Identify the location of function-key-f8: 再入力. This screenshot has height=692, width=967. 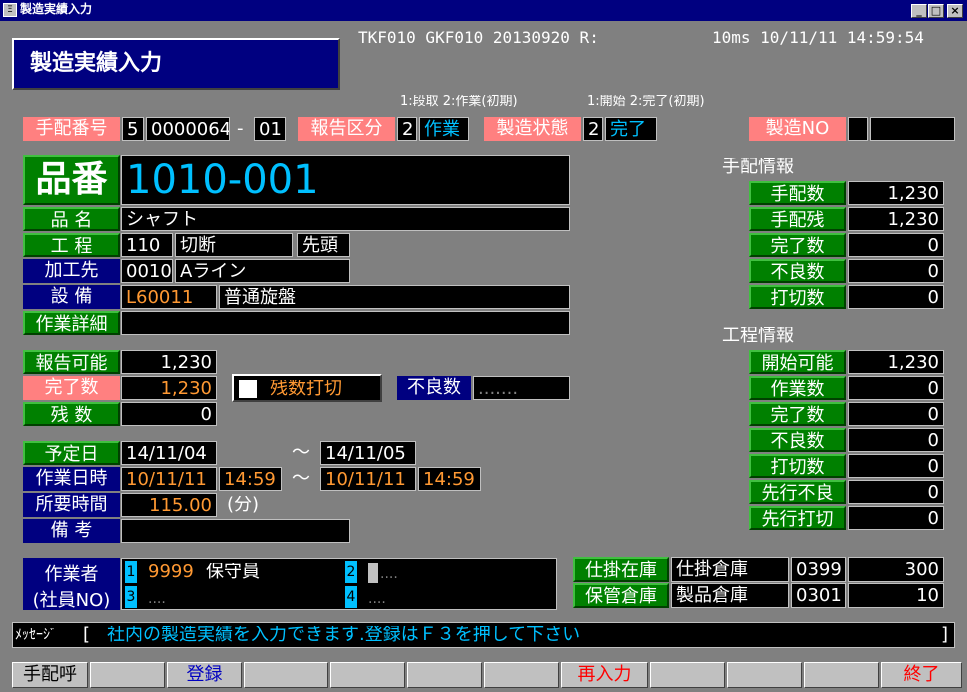
(604, 675).